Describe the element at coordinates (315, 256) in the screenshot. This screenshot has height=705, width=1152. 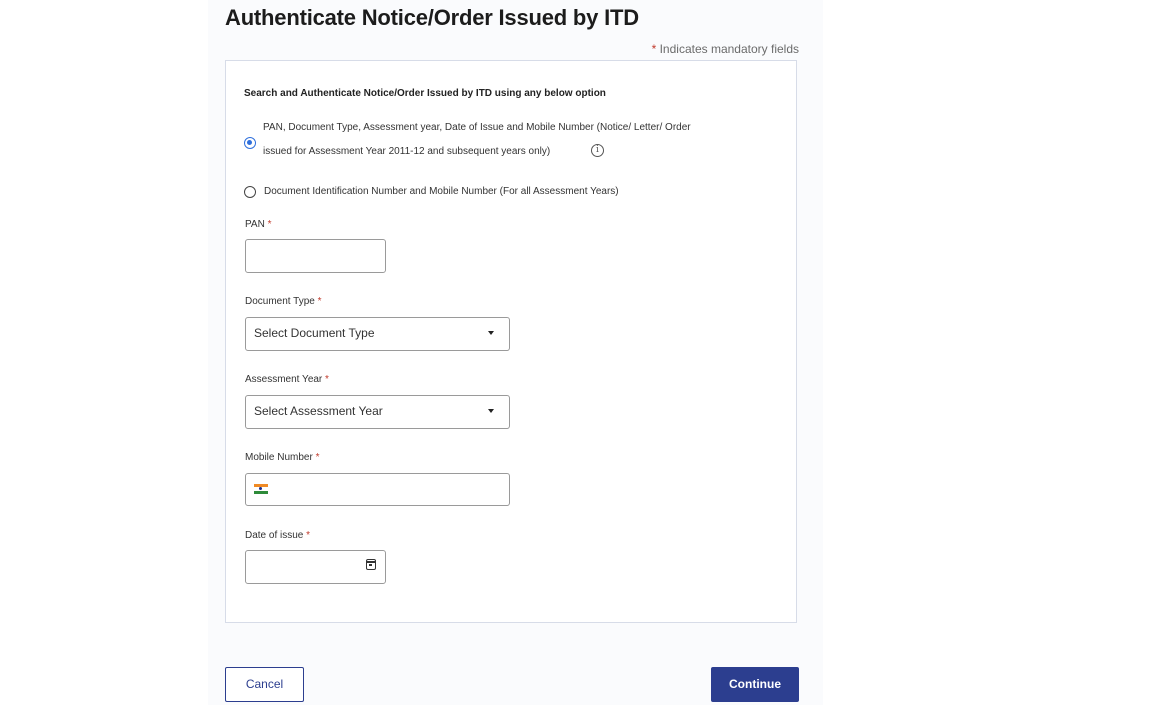
I see `pan-input` at that location.